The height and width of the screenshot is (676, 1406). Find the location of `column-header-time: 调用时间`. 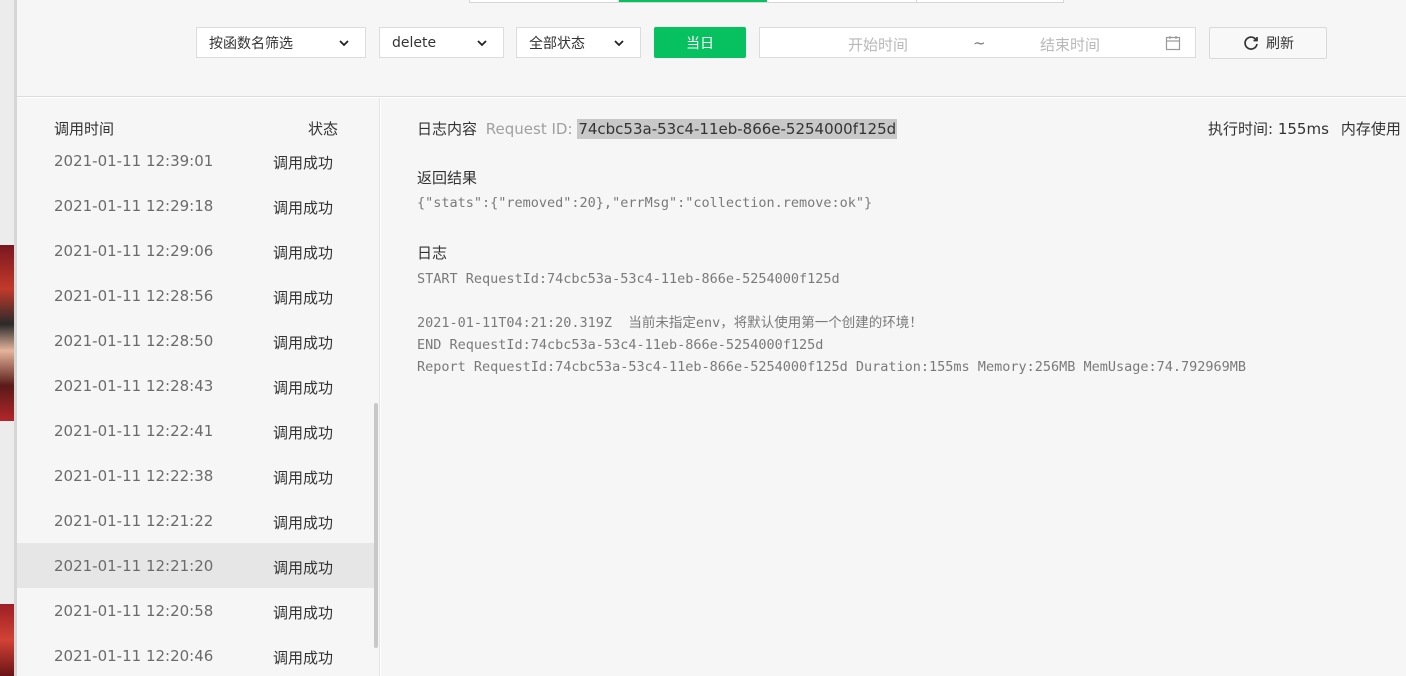

column-header-time: 调用时间 is located at coordinates (84, 129).